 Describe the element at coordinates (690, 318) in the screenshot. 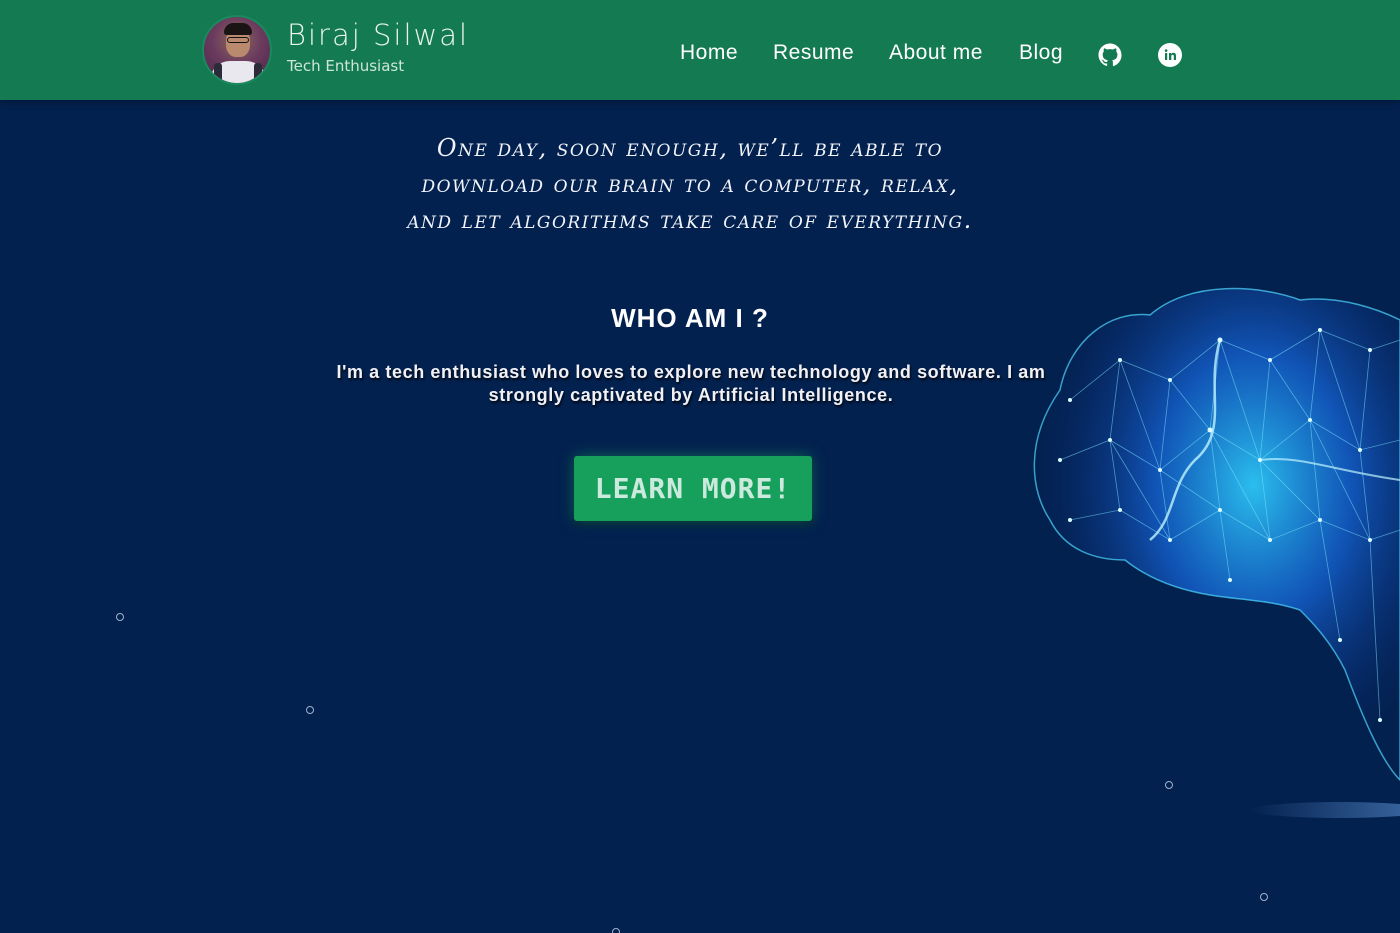

I see `section-heading: WHO AM I ?` at that location.